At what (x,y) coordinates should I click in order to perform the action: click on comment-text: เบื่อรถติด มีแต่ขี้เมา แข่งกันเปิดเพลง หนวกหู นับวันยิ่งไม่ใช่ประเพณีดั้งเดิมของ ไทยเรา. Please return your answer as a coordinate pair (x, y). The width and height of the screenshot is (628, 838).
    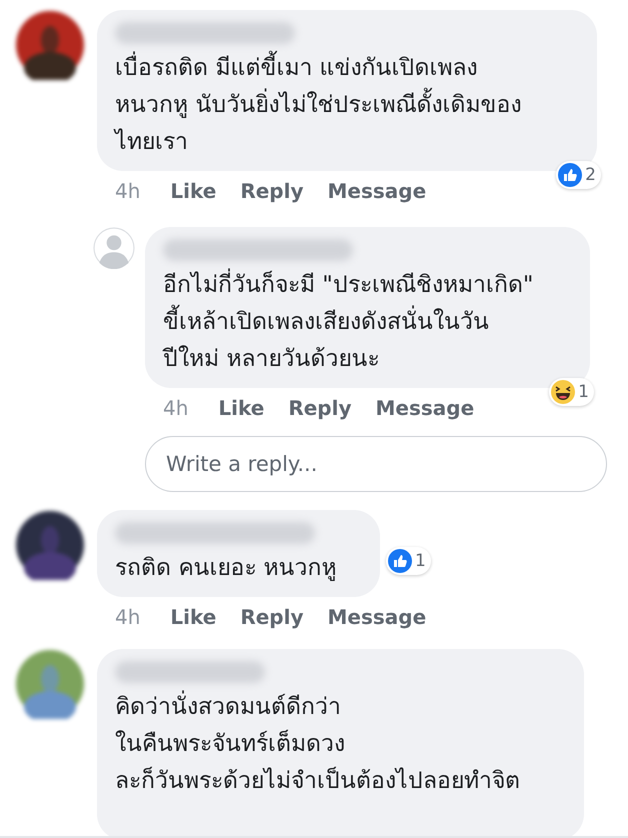
    Looking at the image, I should click on (347, 105).